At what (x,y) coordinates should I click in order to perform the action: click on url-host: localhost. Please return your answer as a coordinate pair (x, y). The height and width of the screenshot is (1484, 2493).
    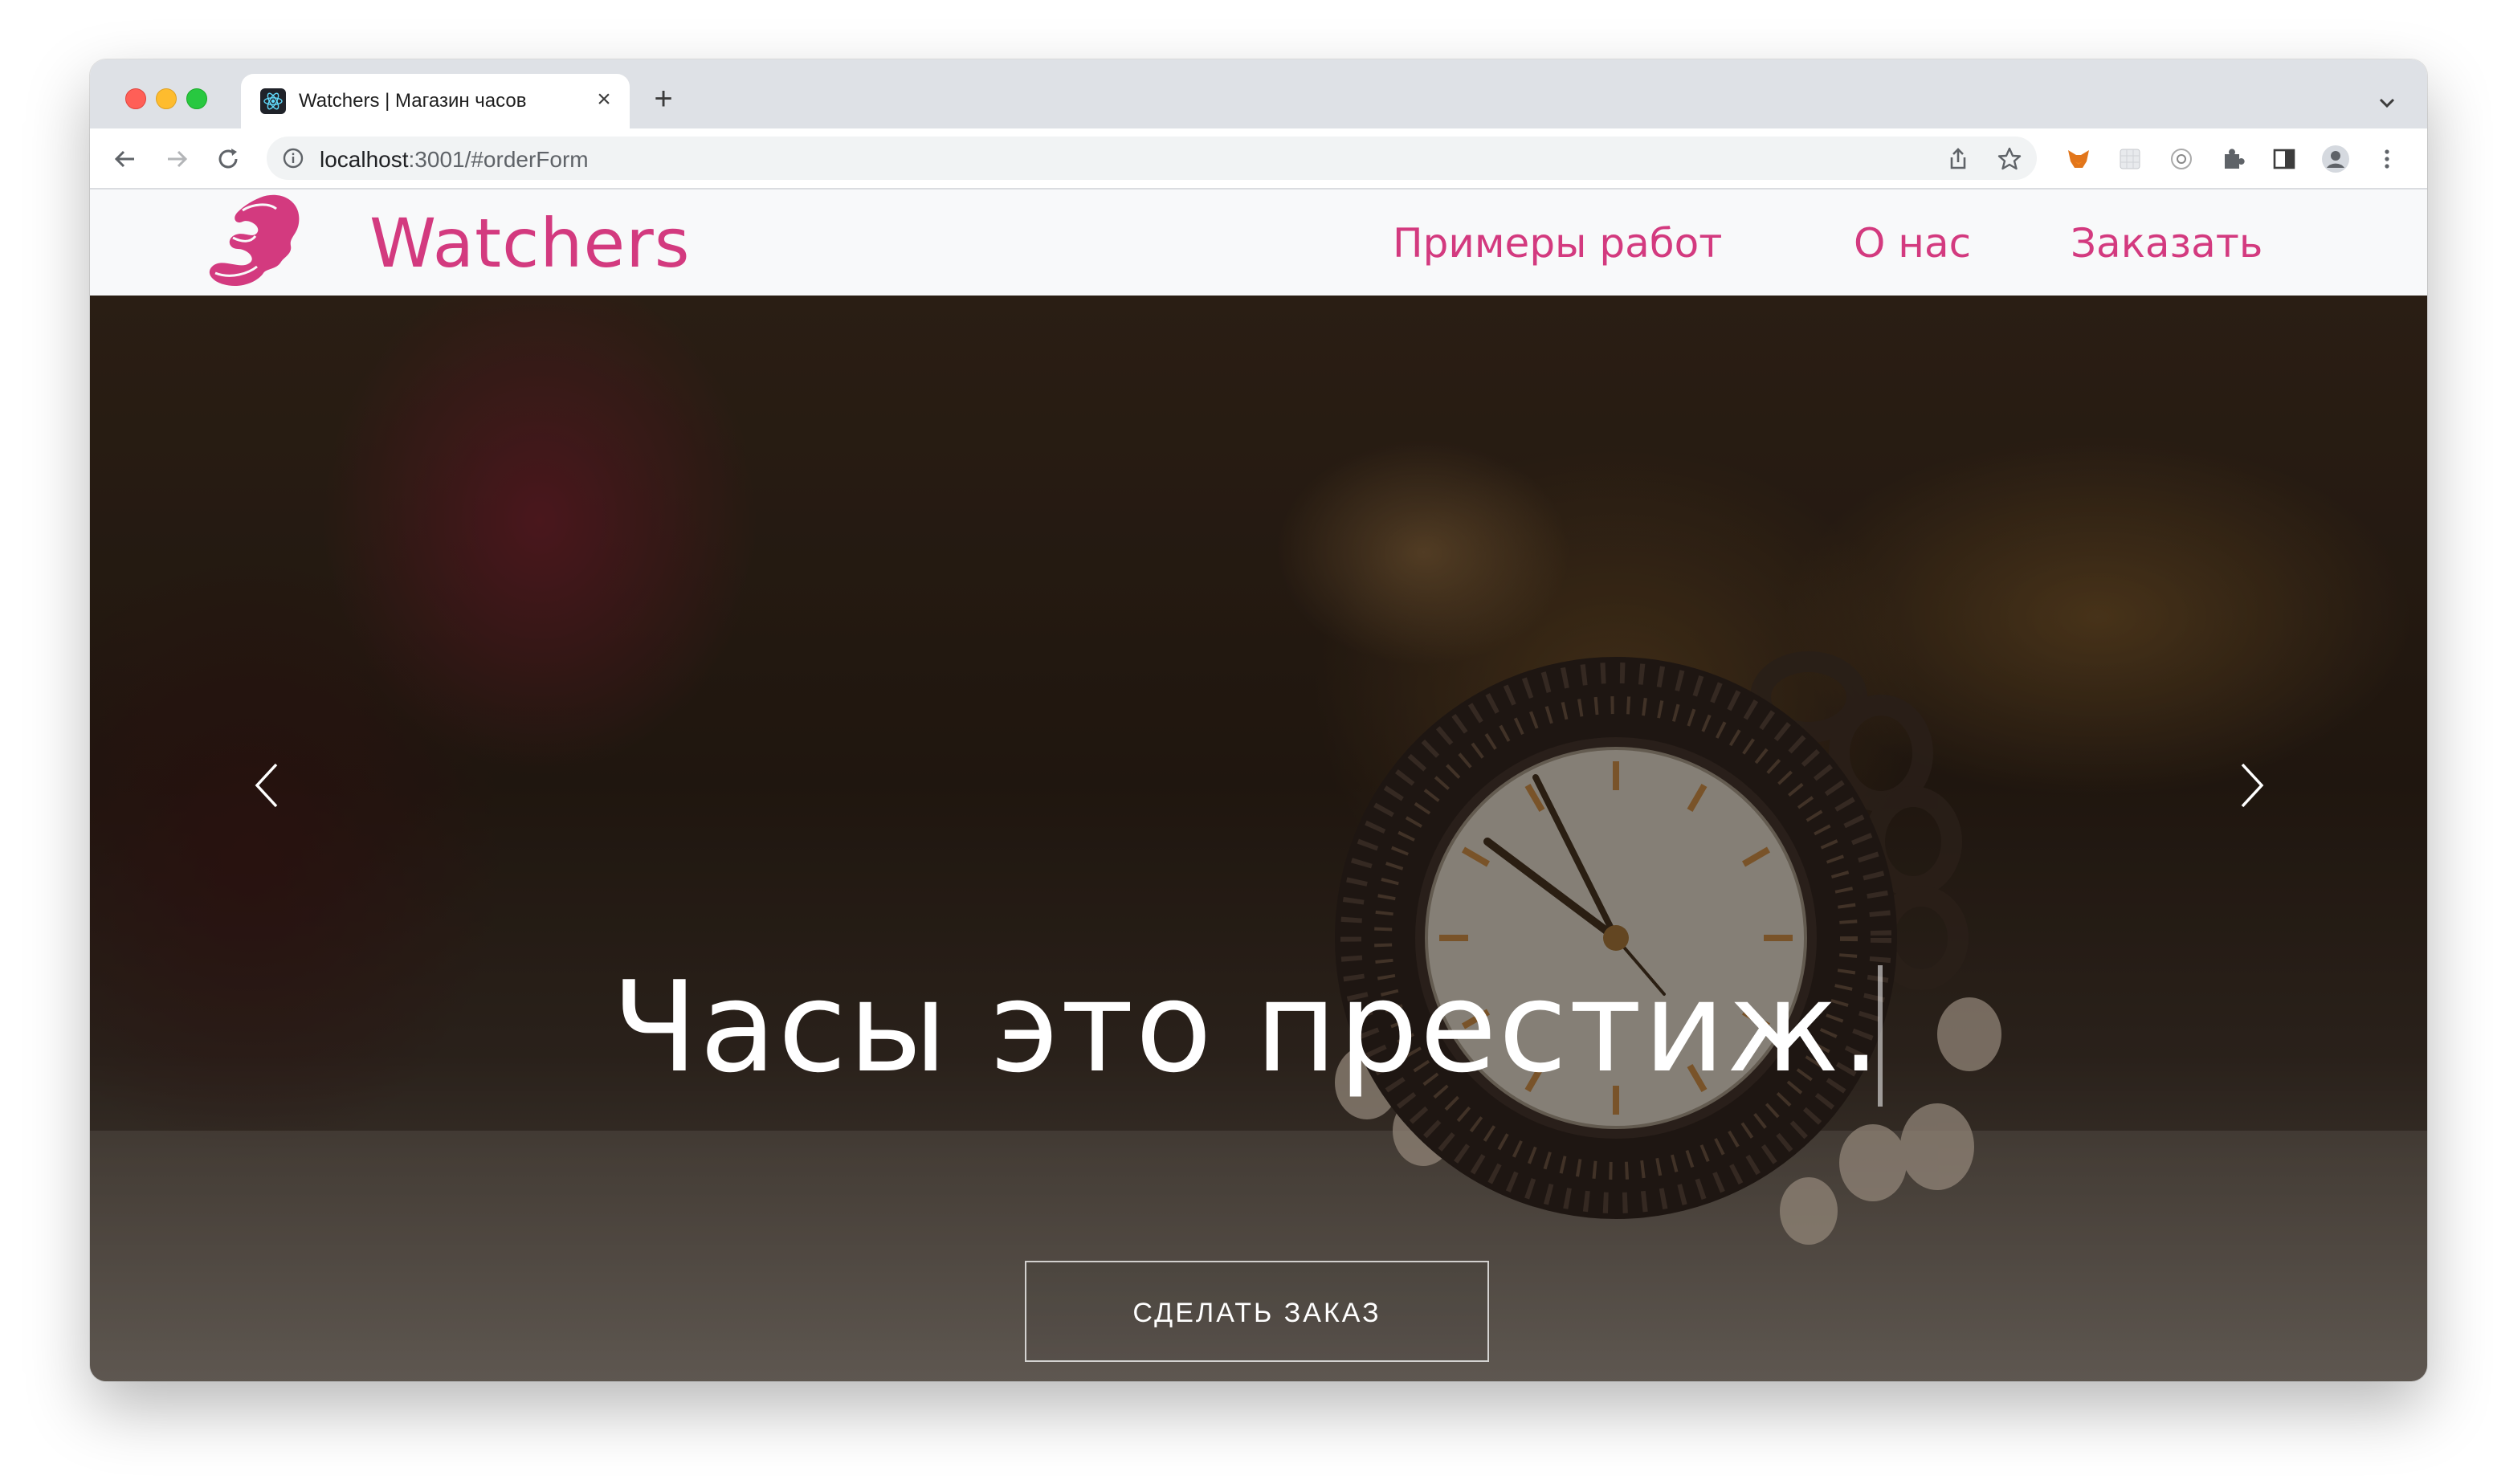
    Looking at the image, I should click on (365, 159).